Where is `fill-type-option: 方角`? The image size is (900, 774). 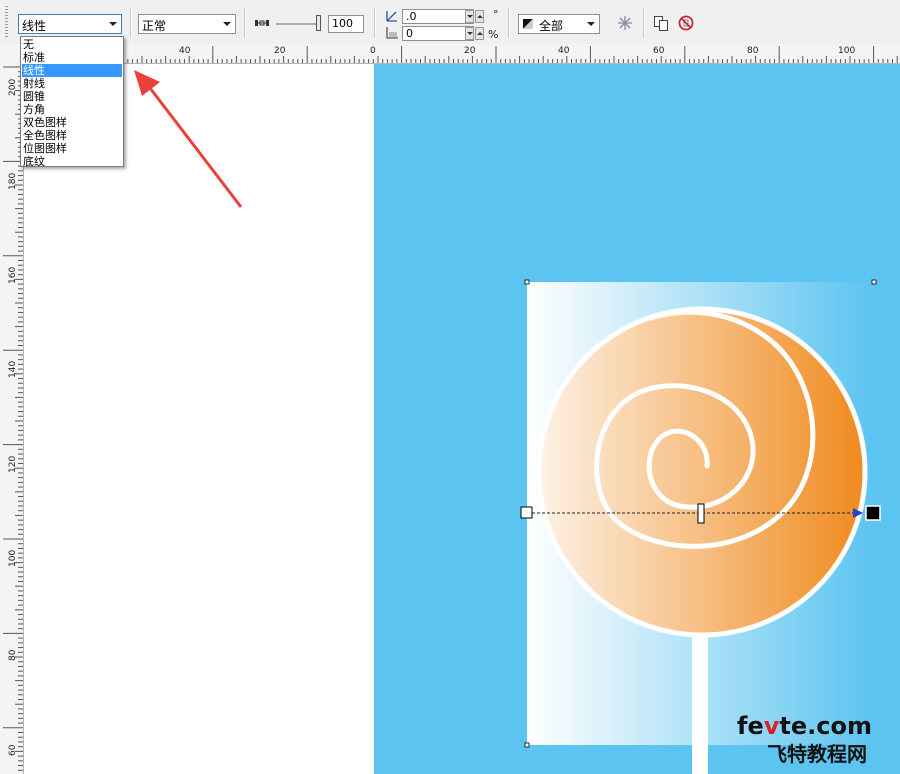 fill-type-option: 方角 is located at coordinates (72, 109).